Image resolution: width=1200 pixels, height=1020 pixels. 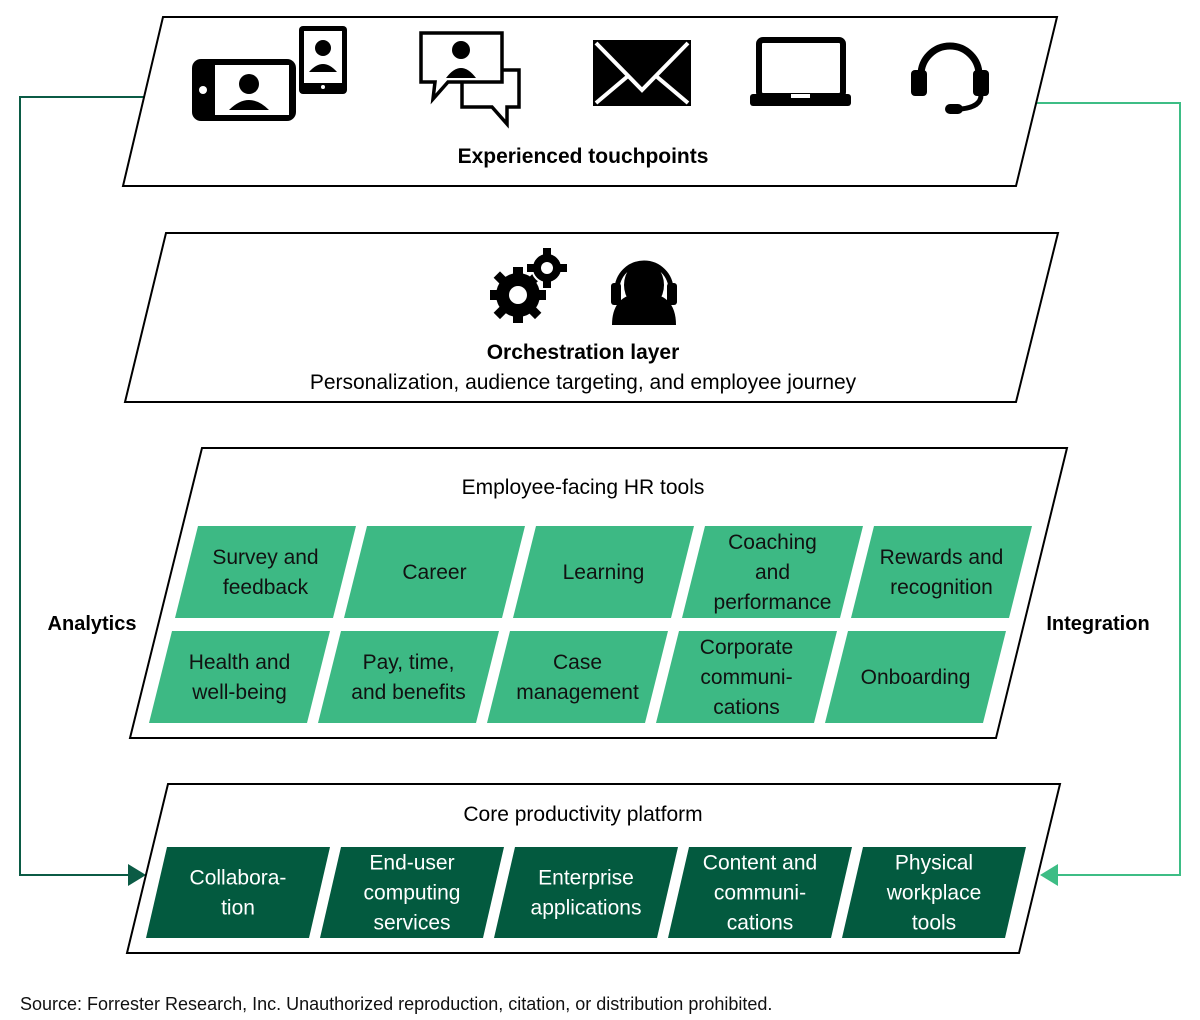 I want to click on hr-tool-tile-label: and, so click(x=772, y=572).